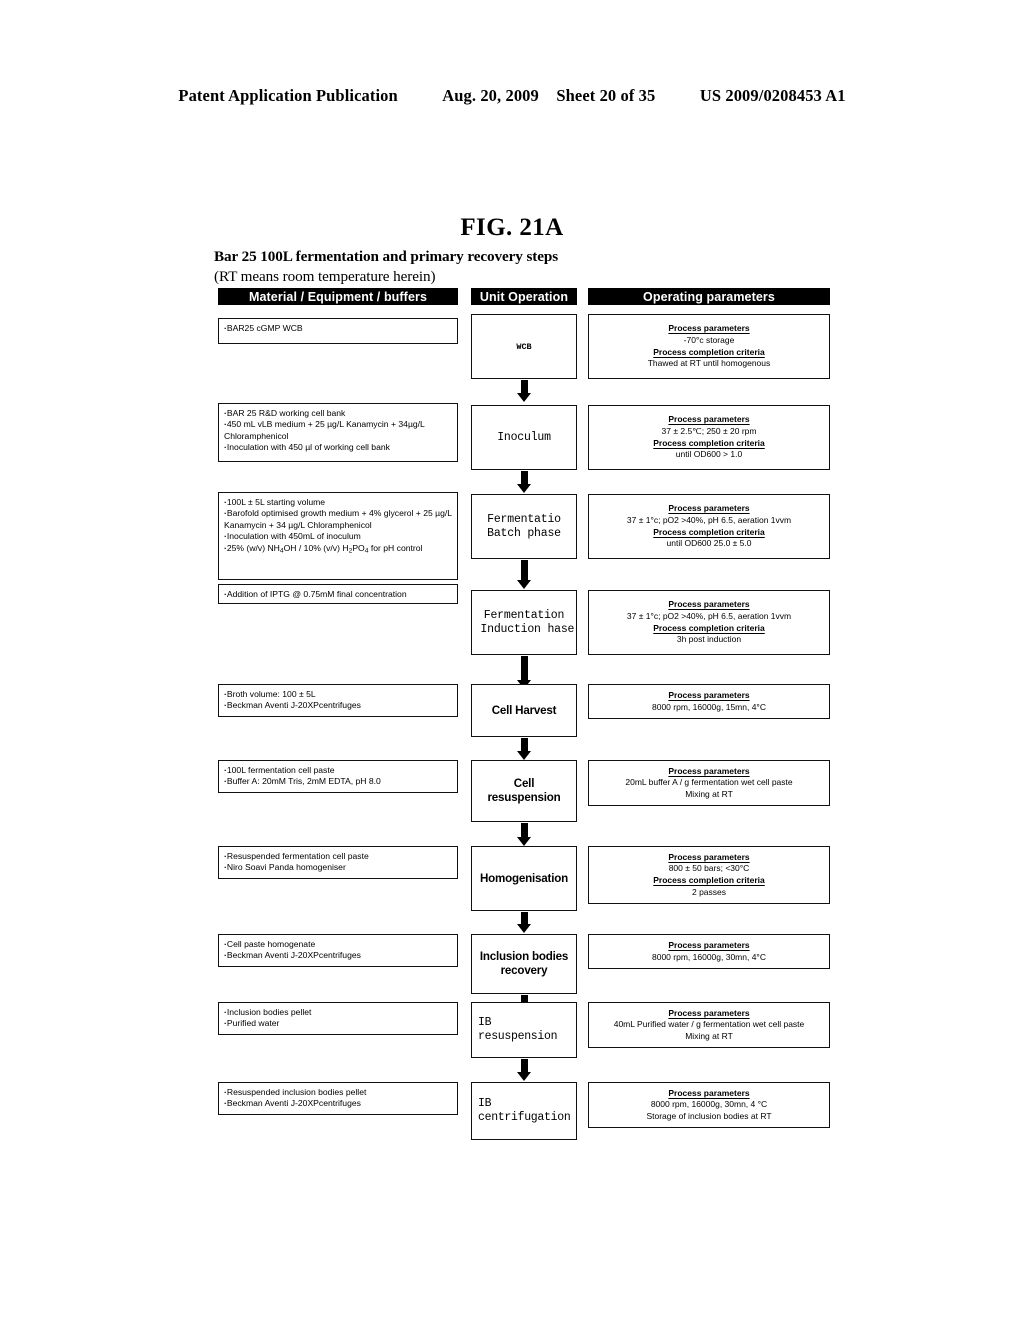  What do you see at coordinates (606, 95) in the screenshot?
I see `sheet-number: Sheet 20 of 35` at bounding box center [606, 95].